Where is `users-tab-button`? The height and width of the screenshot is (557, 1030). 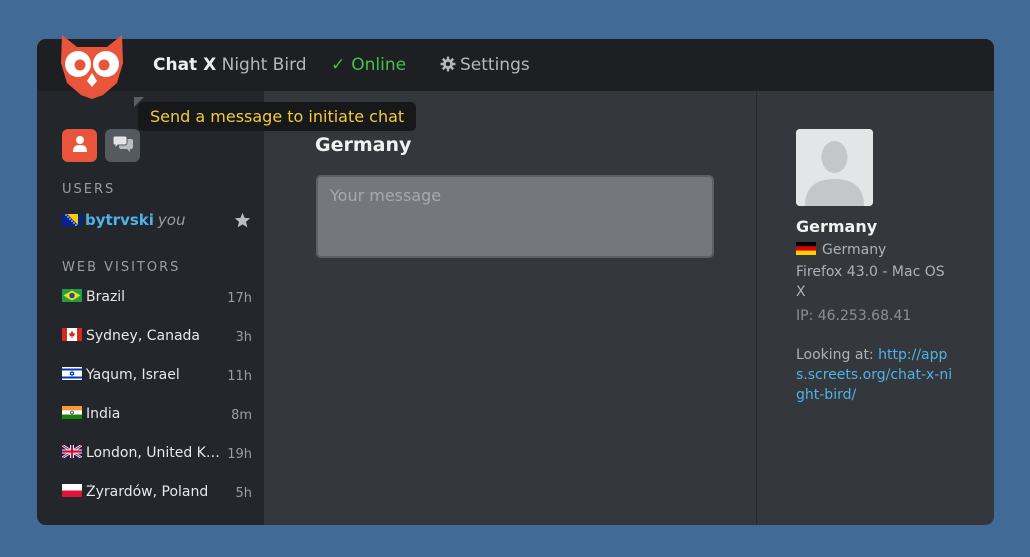
users-tab-button is located at coordinates (79, 145).